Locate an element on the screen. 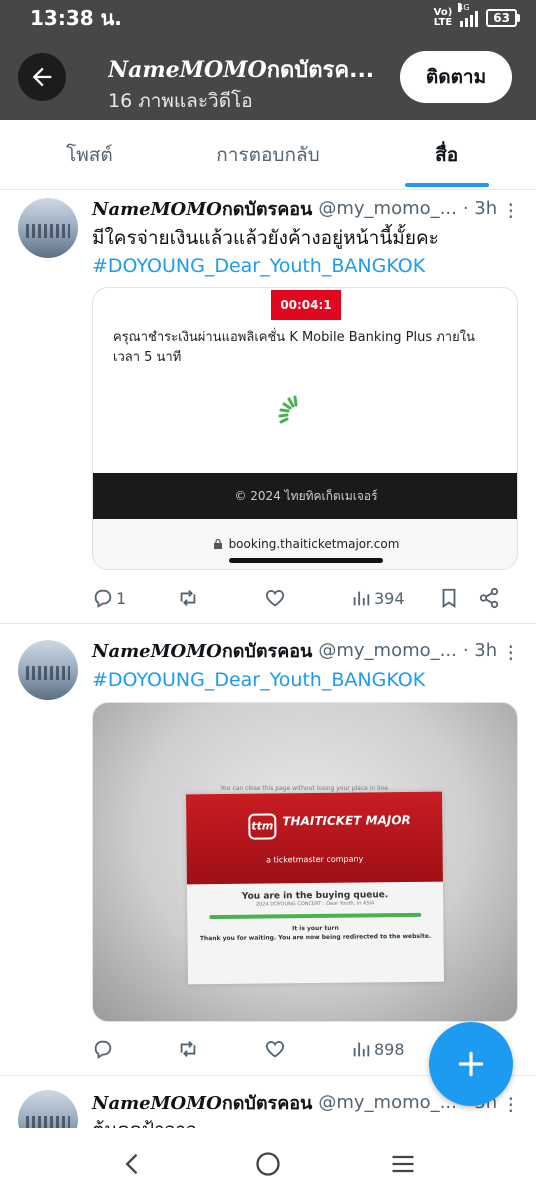 The image size is (536, 1200). volte-icon: Vo) LTE is located at coordinates (443, 17).